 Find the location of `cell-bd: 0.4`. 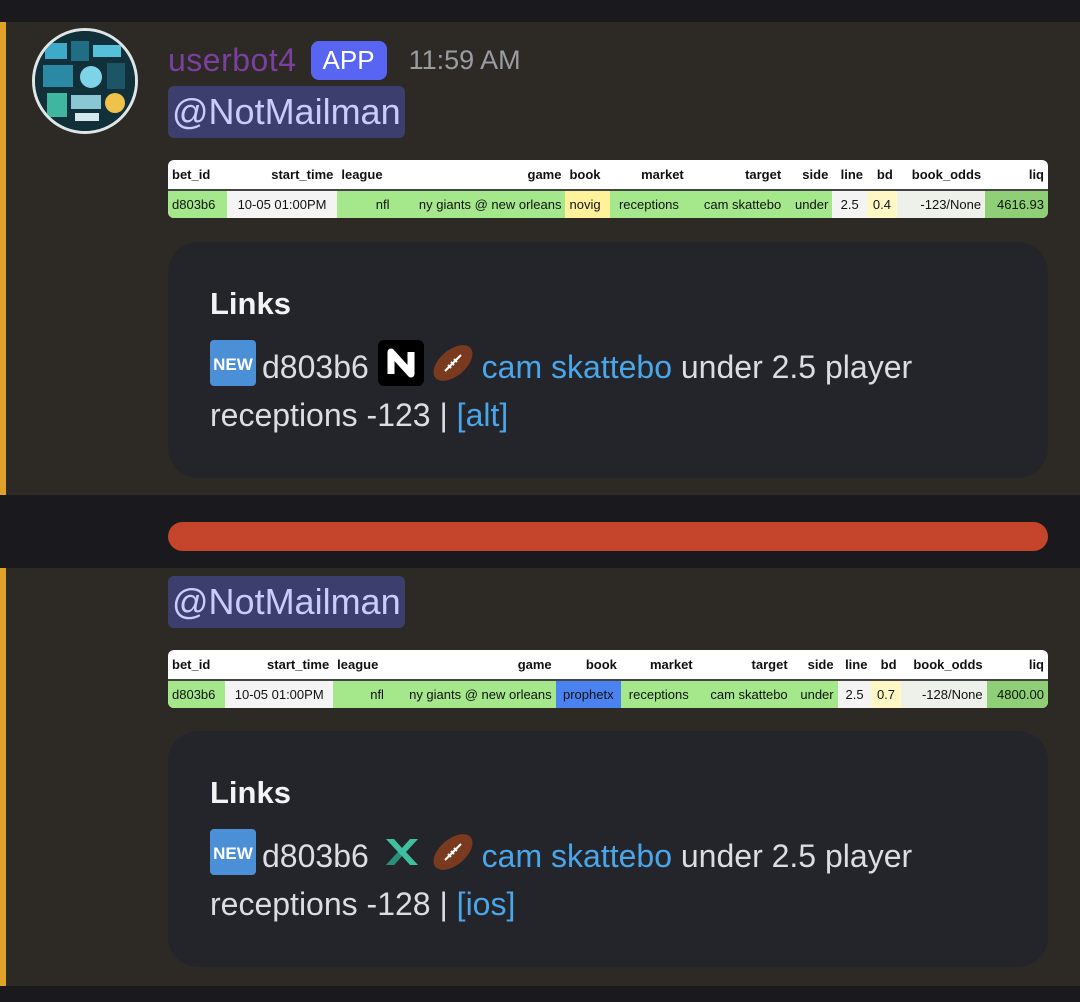

cell-bd: 0.4 is located at coordinates (882, 204).